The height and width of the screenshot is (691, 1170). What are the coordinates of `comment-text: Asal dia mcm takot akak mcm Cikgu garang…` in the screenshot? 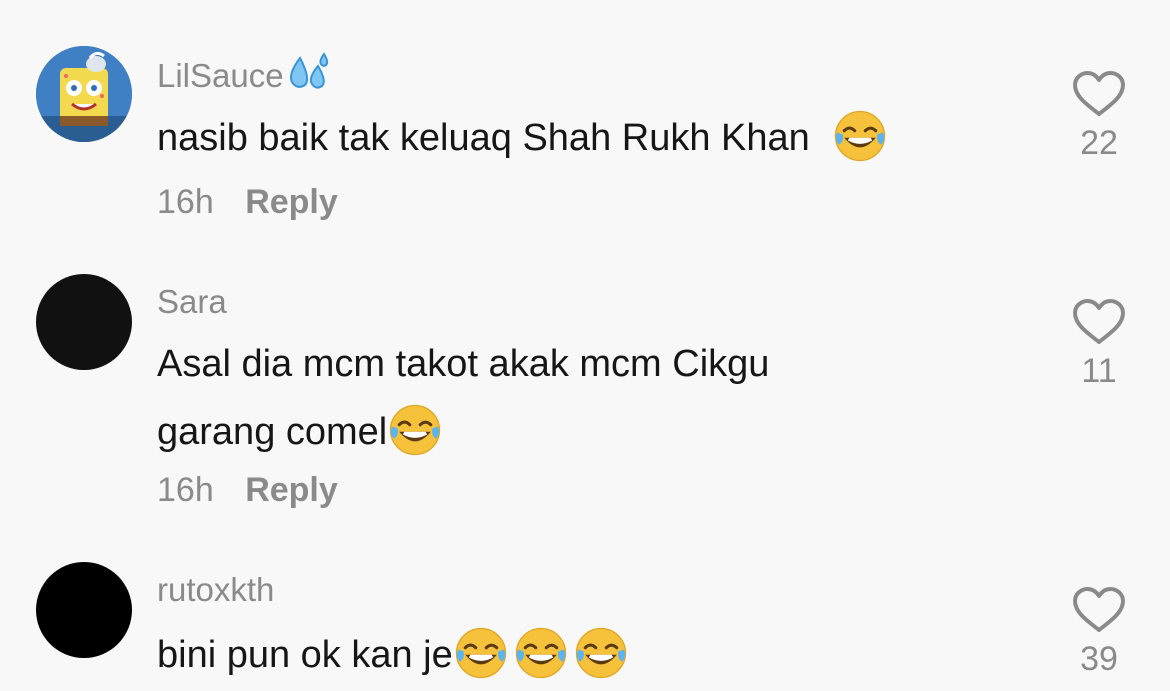 It's located at (587, 398).